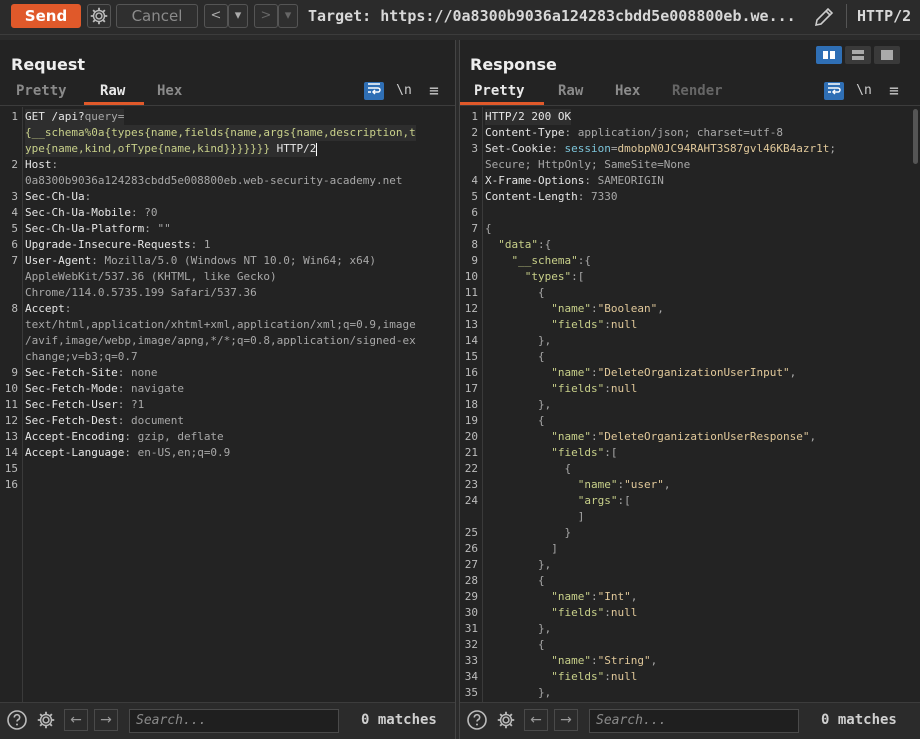 This screenshot has height=739, width=920. I want to click on gear-icon, so click(99, 16).